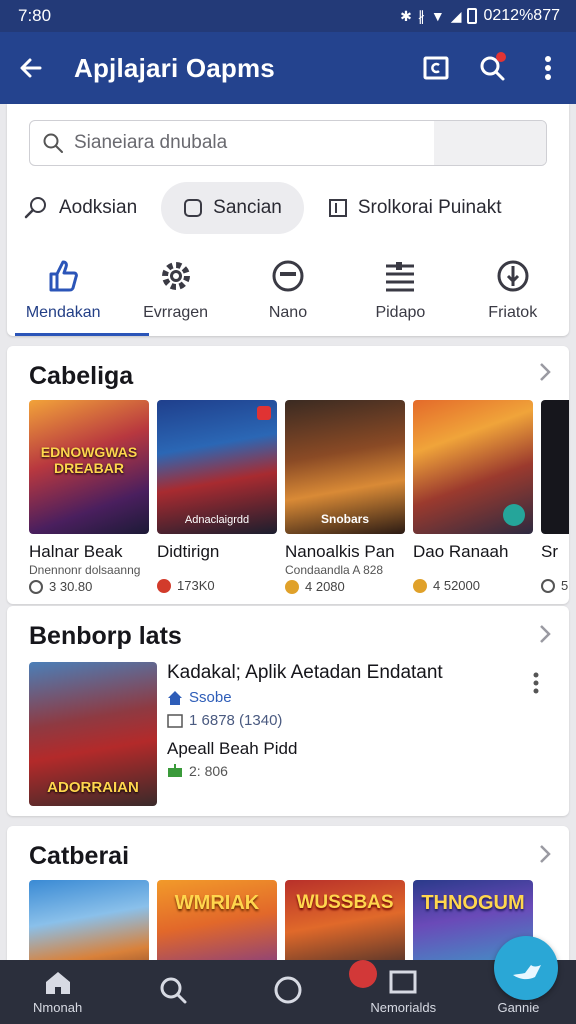 The image size is (576, 1024). I want to click on developer-icon, so click(175, 697).